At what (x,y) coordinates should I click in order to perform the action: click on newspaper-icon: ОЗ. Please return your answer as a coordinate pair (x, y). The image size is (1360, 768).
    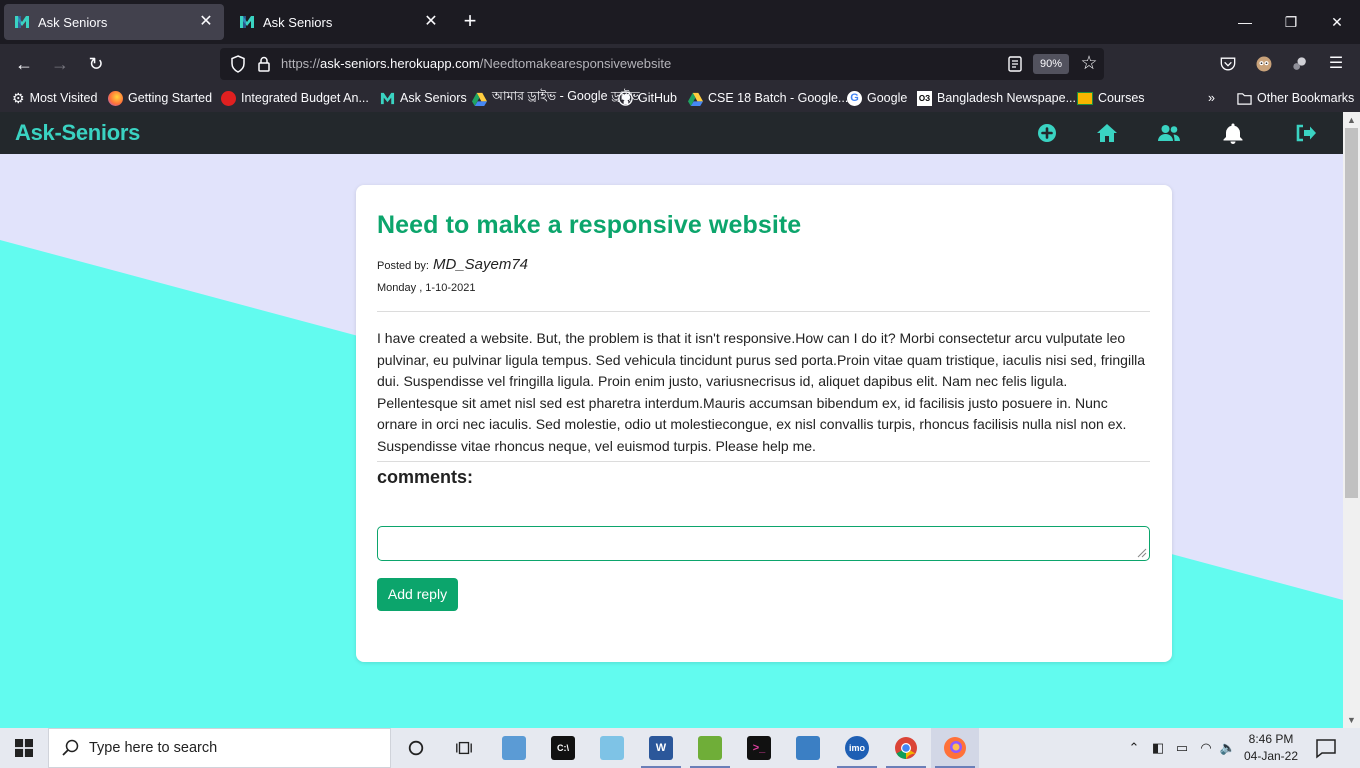
    Looking at the image, I should click on (924, 98).